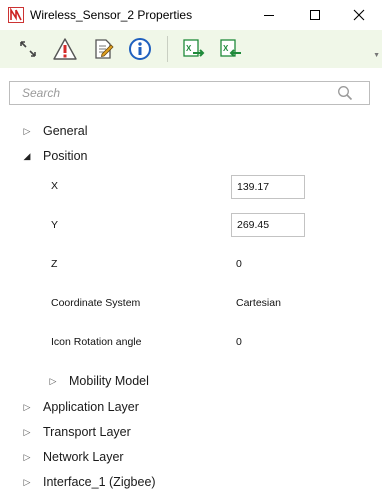 This screenshot has height=504, width=382. I want to click on tree-item-application-layer: ▷ Application Layer, so click(80, 407).